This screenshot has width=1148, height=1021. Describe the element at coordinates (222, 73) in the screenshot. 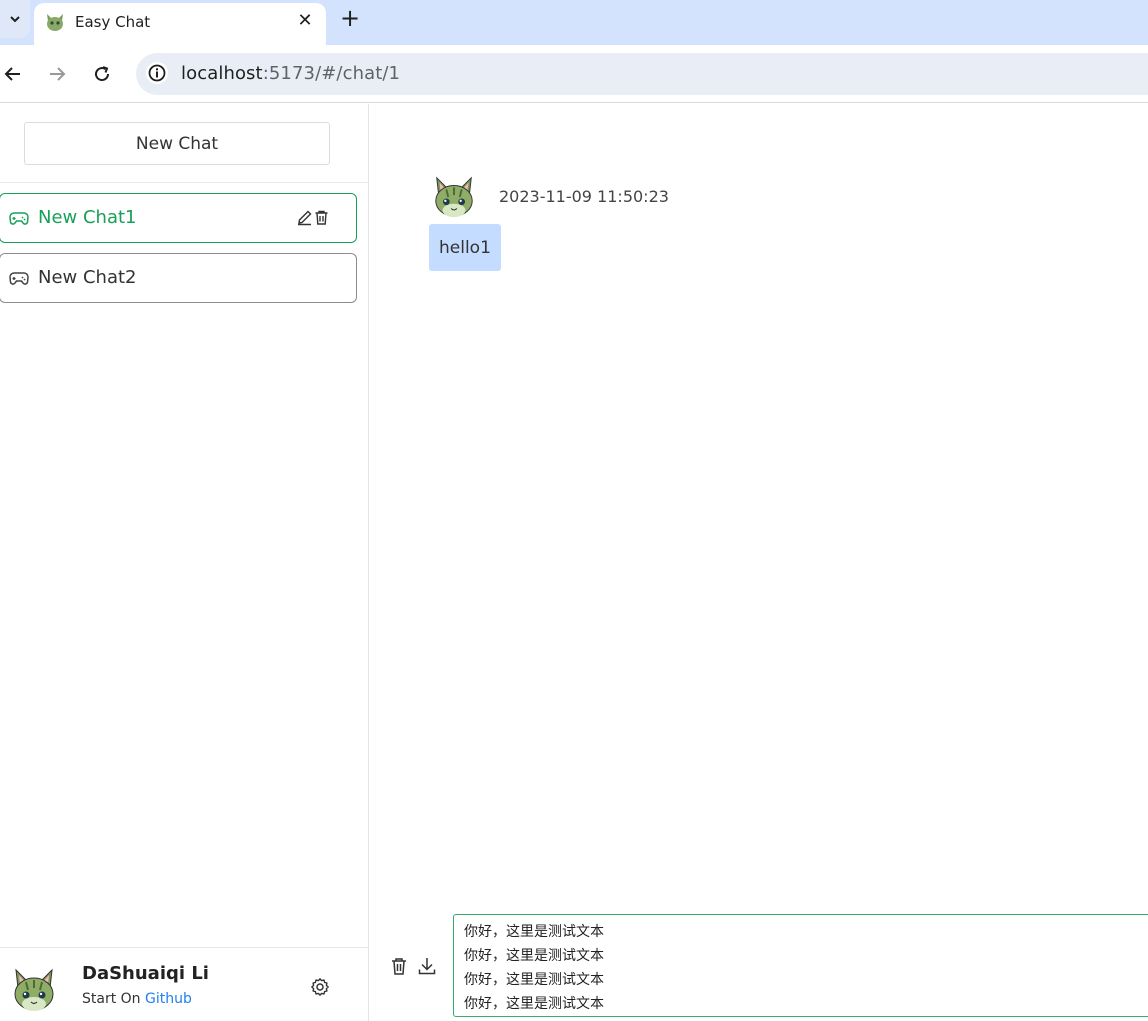

I see `url-host: localhost` at that location.